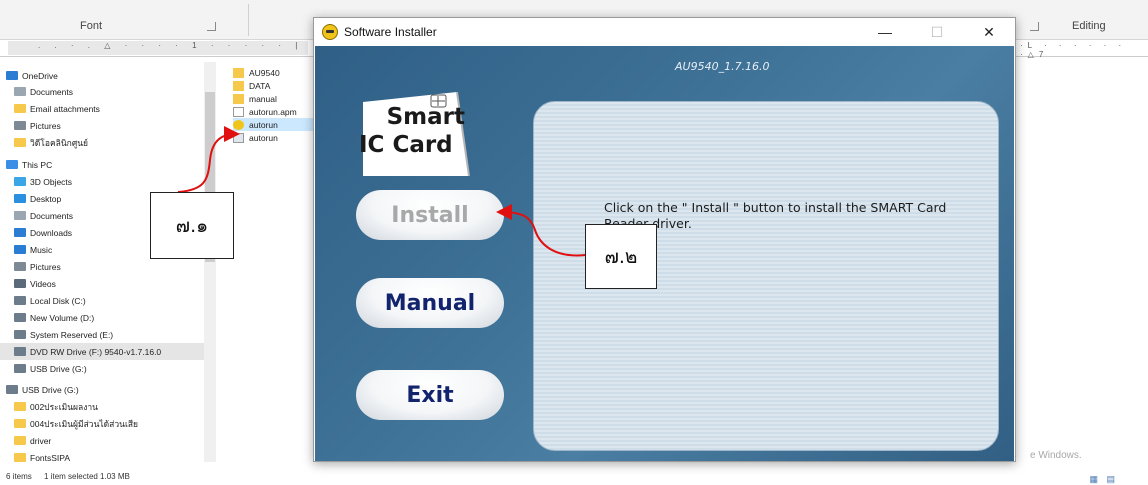 Image resolution: width=1148 pixels, height=485 pixels. What do you see at coordinates (621, 256) in the screenshot?
I see `annotation-step-7-2: ๗.๒` at bounding box center [621, 256].